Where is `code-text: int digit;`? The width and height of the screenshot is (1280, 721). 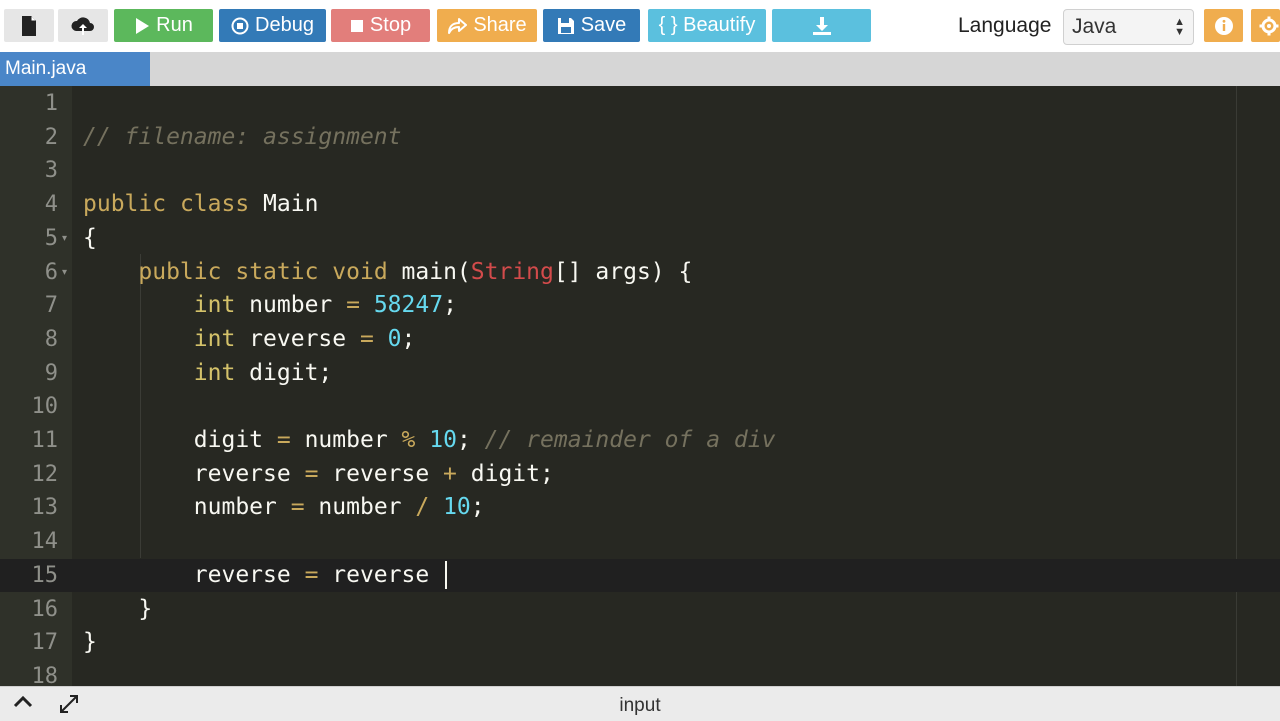
code-text: int digit; is located at coordinates (263, 372).